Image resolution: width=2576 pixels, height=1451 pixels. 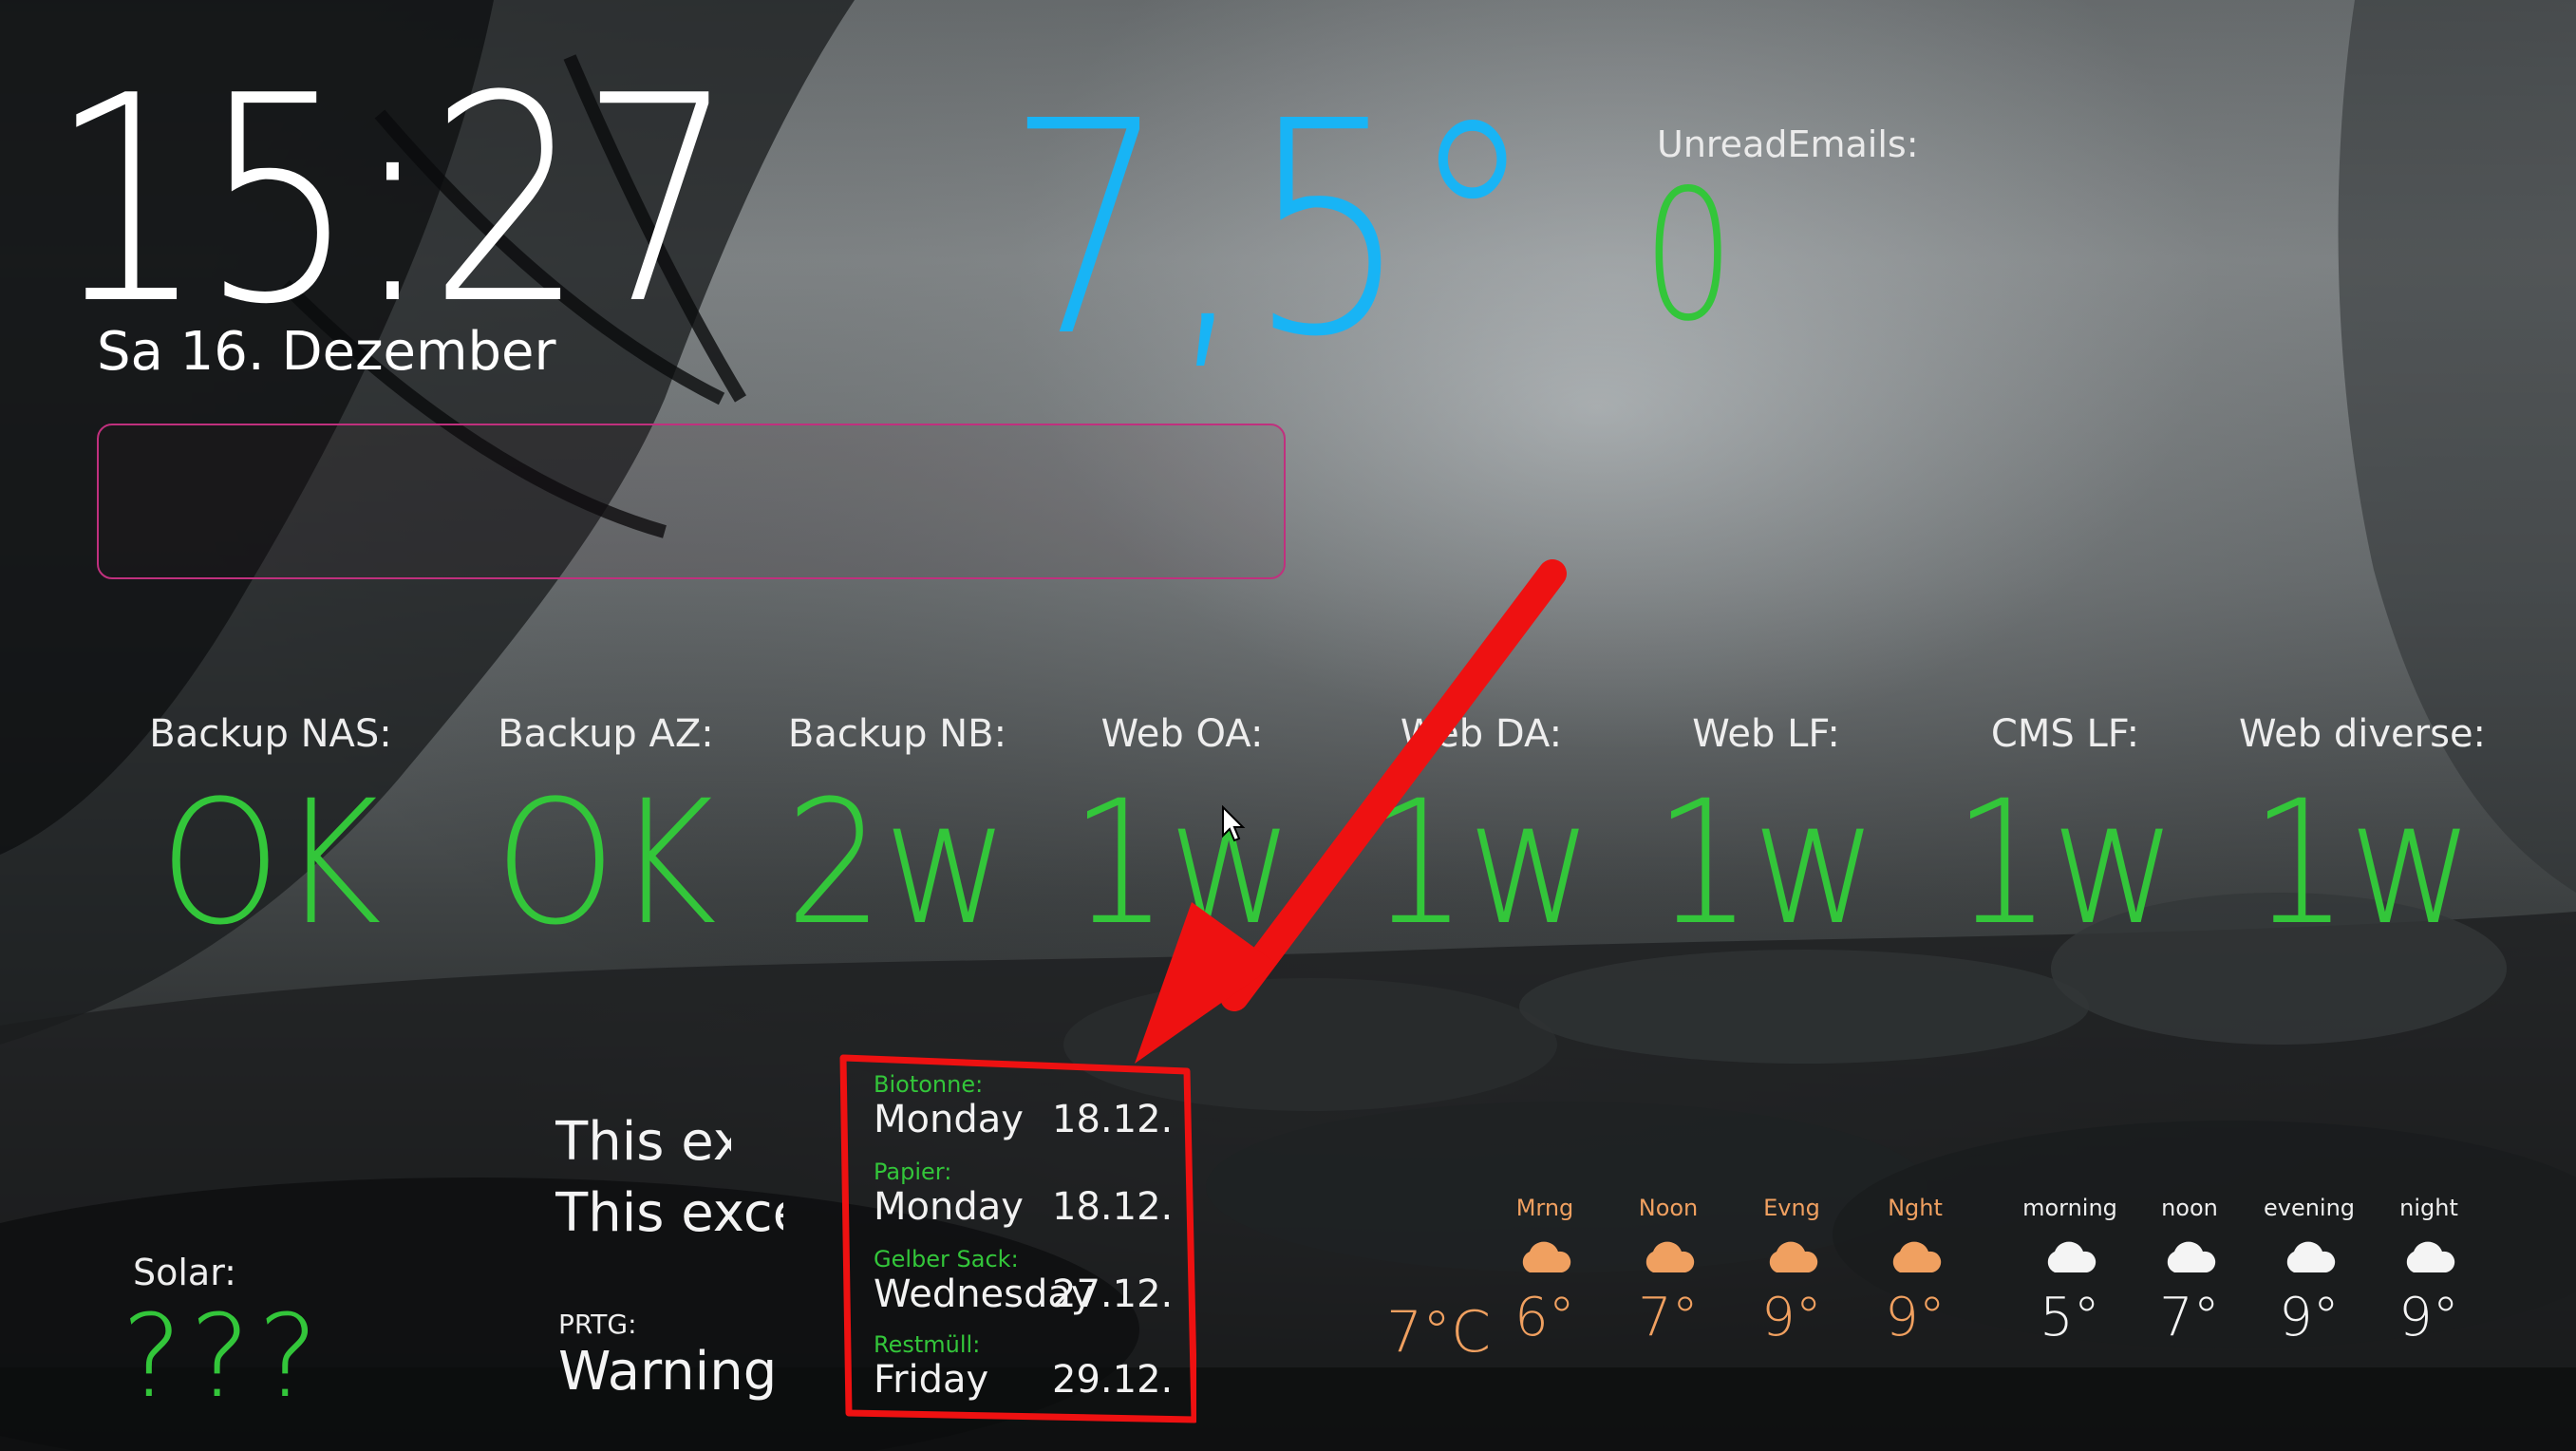 I want to click on forecast-tomorrow-evening: evening 9°, so click(x=2309, y=1276).